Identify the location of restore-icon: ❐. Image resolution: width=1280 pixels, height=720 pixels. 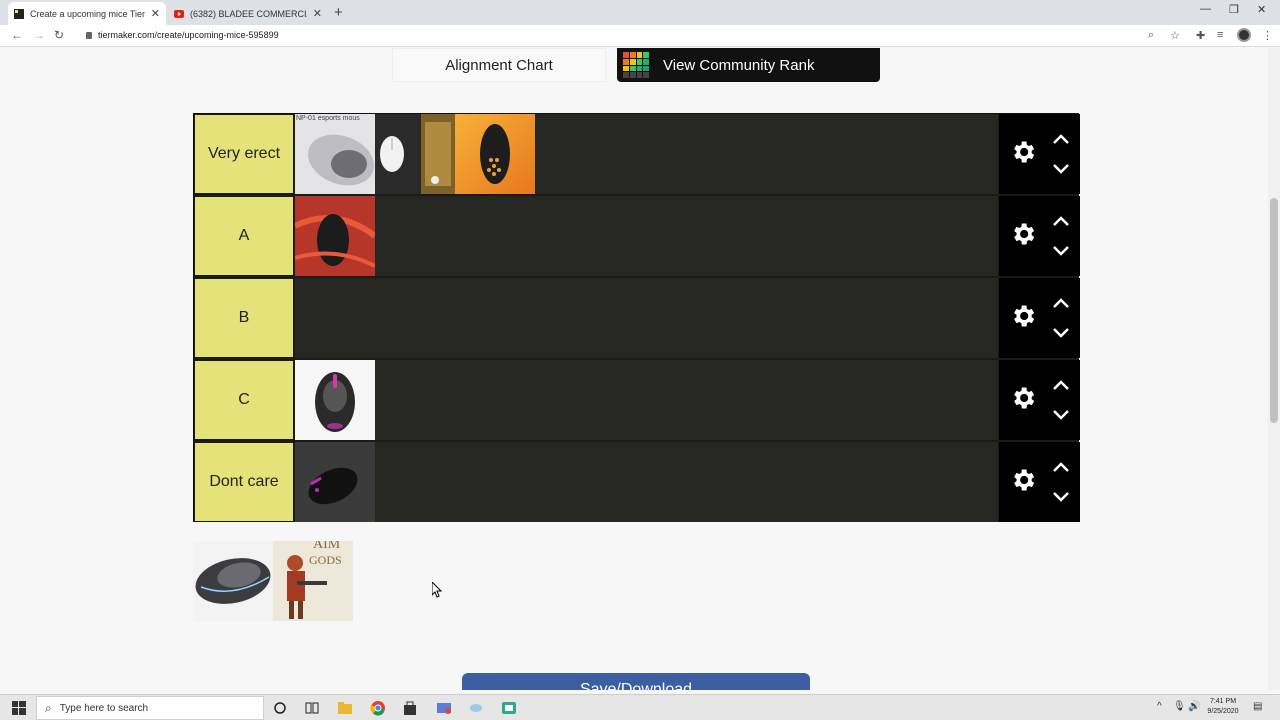
(1234, 9).